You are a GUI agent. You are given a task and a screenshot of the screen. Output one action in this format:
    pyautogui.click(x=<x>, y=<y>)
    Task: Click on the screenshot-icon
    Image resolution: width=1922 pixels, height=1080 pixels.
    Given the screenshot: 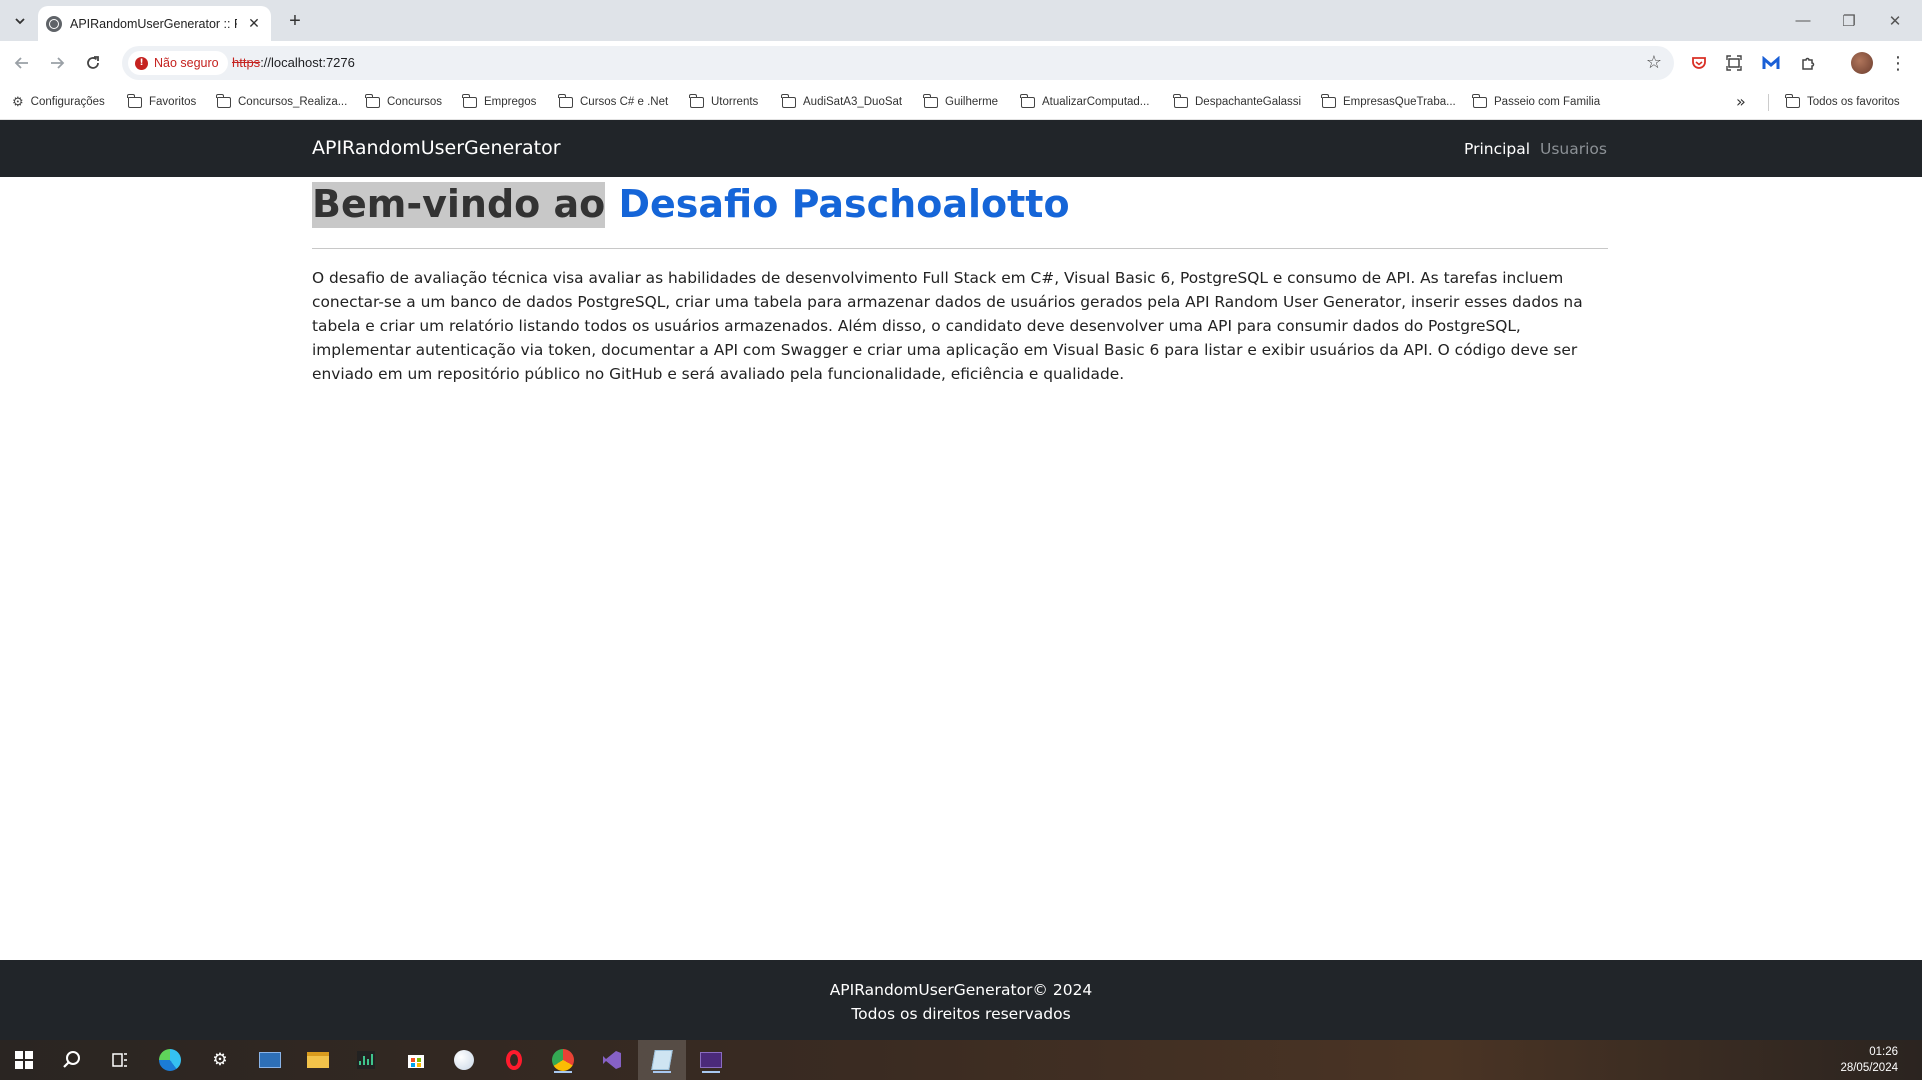 What is the action you would take?
    pyautogui.click(x=1734, y=63)
    